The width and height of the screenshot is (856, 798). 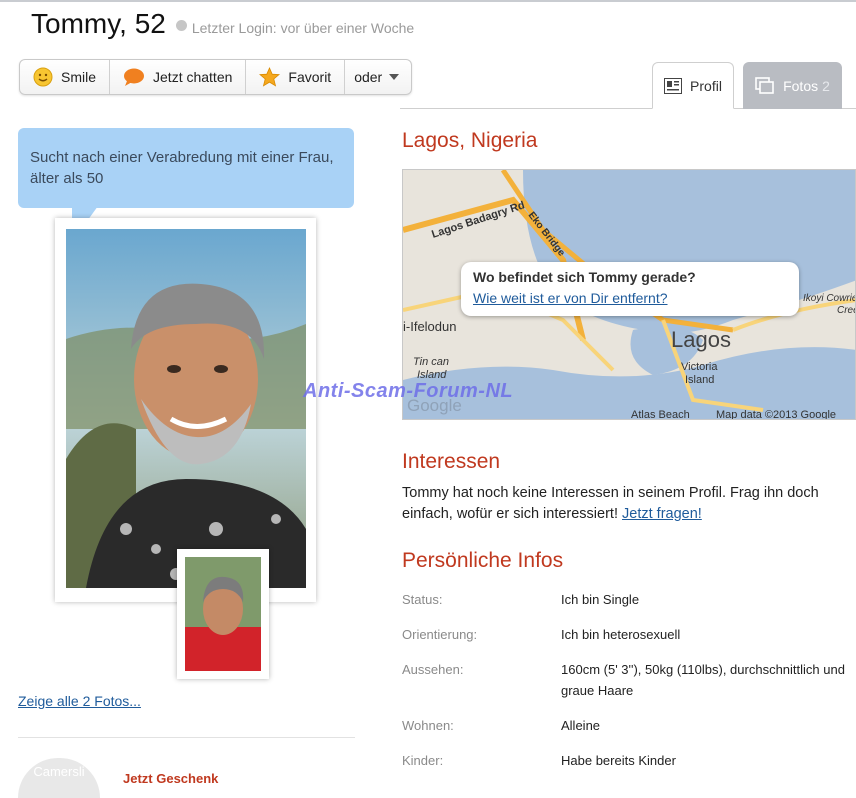 What do you see at coordinates (662, 514) in the screenshot?
I see `ask-now-link: Jetzt fragen!` at bounding box center [662, 514].